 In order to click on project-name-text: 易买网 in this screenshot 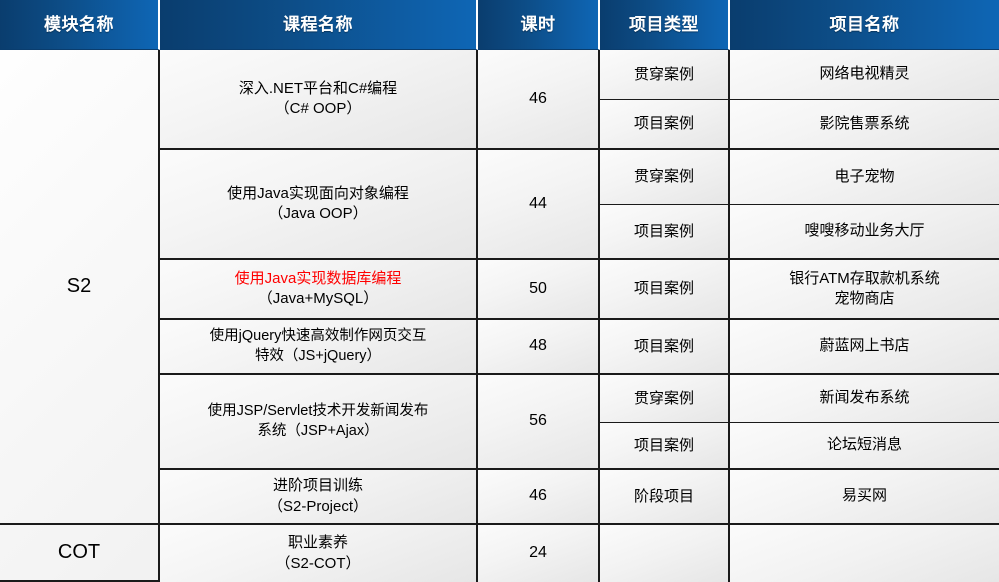, I will do `click(864, 496)`.